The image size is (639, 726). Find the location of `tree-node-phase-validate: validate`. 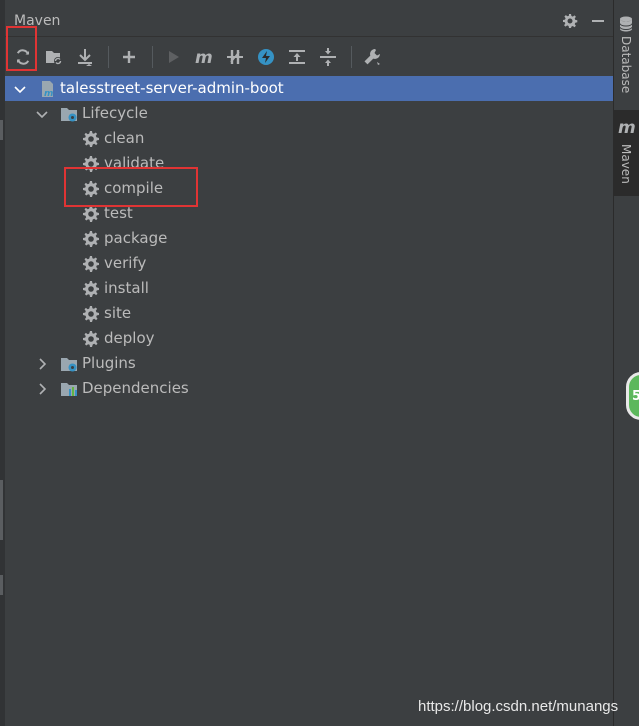

tree-node-phase-validate: validate is located at coordinates (309, 163).